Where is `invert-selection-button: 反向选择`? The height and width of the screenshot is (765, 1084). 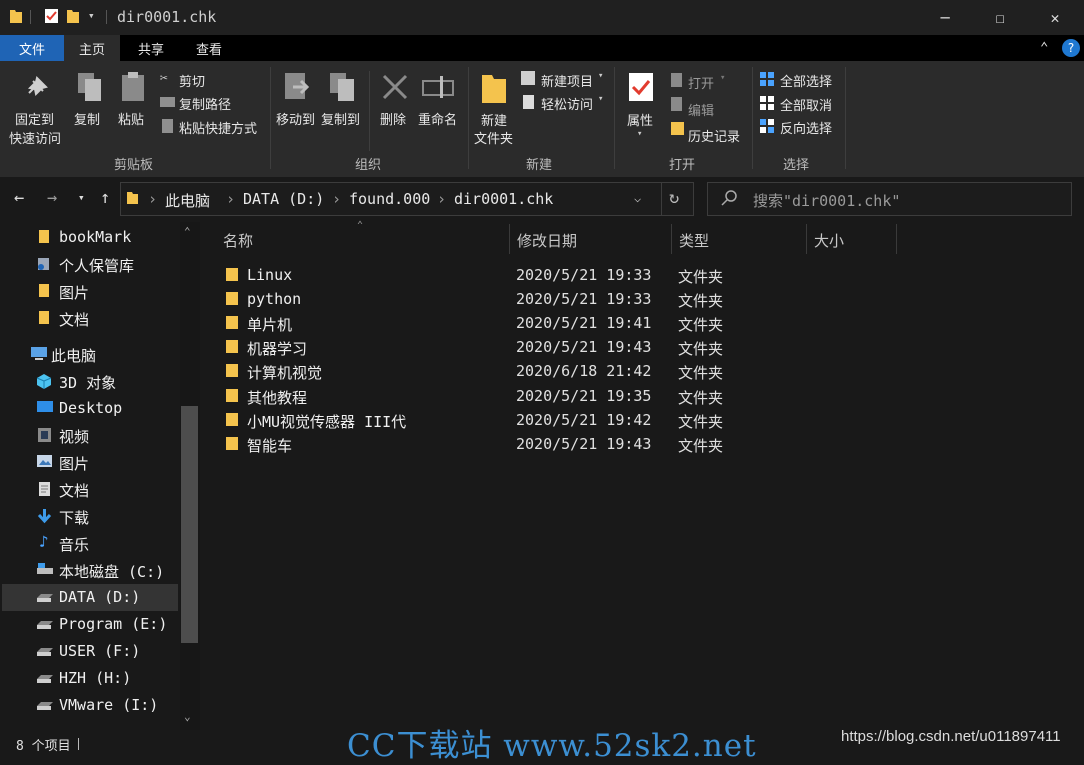 invert-selection-button: 反向选择 is located at coordinates (806, 127).